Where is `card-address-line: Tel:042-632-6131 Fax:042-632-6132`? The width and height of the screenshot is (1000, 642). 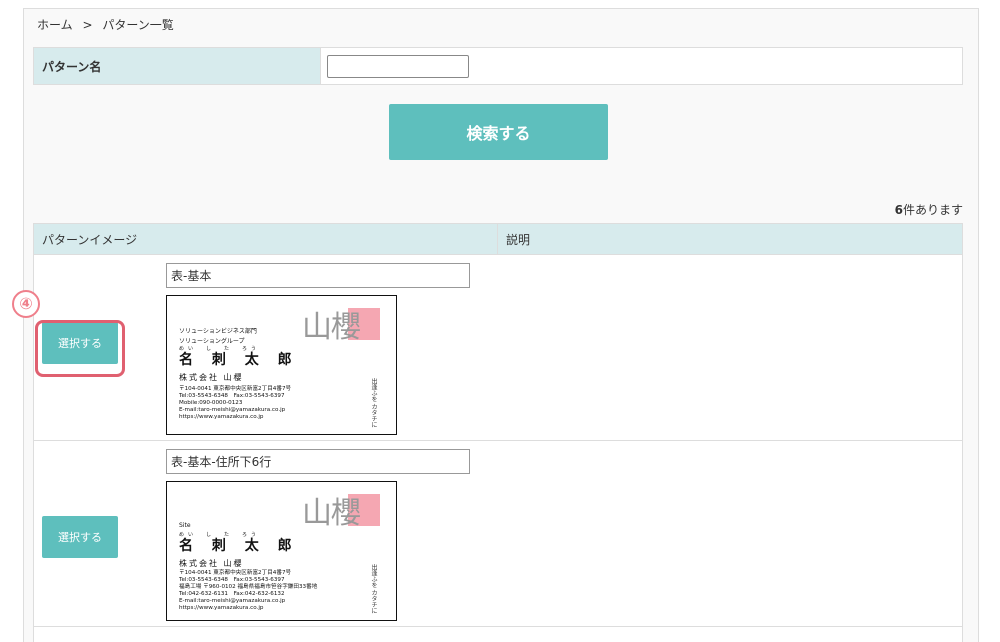
card-address-line: Tel:042-632-6131 Fax:042-632-6132 is located at coordinates (232, 594).